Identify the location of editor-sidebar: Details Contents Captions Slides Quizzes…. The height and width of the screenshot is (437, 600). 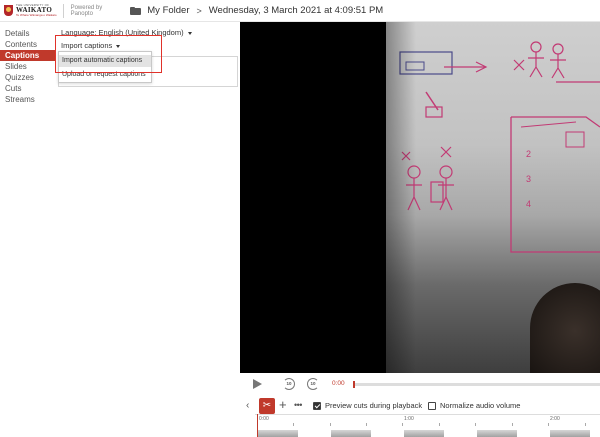
(27, 229).